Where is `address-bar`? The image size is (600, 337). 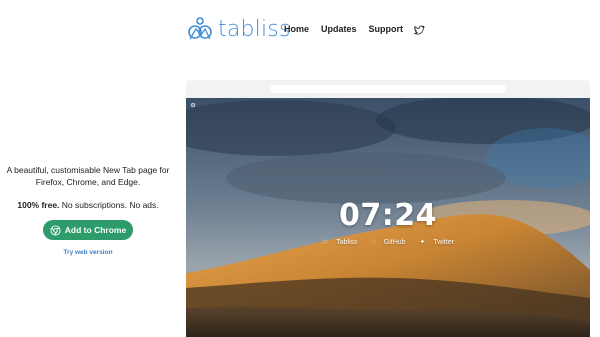 address-bar is located at coordinates (388, 89).